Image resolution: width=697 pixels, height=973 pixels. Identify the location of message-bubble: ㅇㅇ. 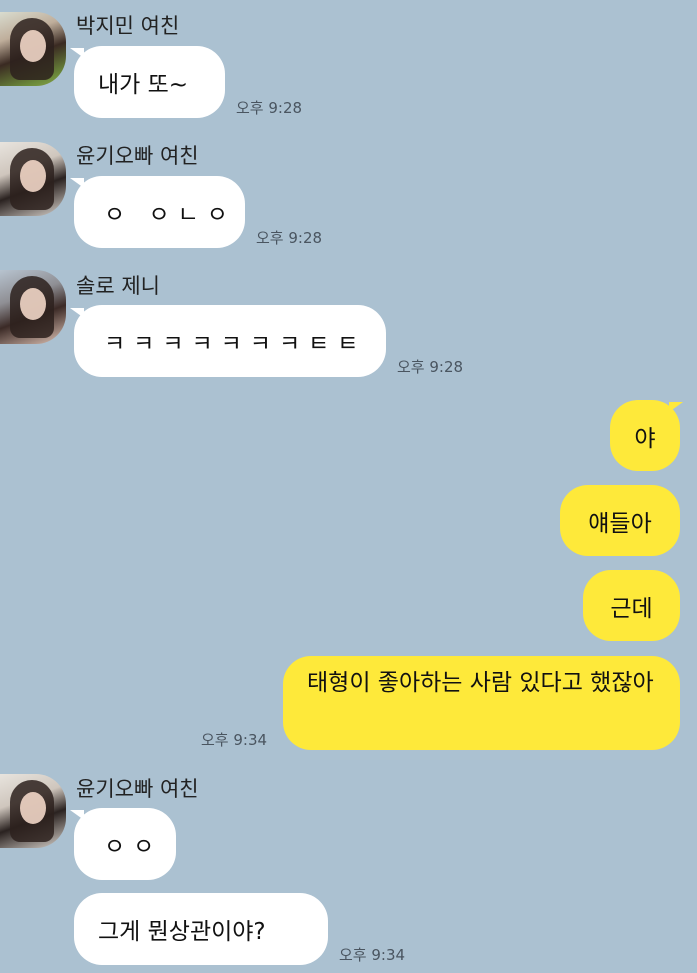
(125, 844).